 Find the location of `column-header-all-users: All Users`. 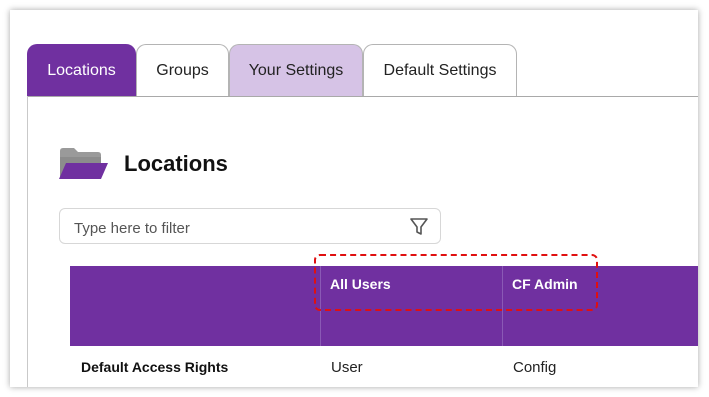

column-header-all-users: All Users is located at coordinates (360, 284).